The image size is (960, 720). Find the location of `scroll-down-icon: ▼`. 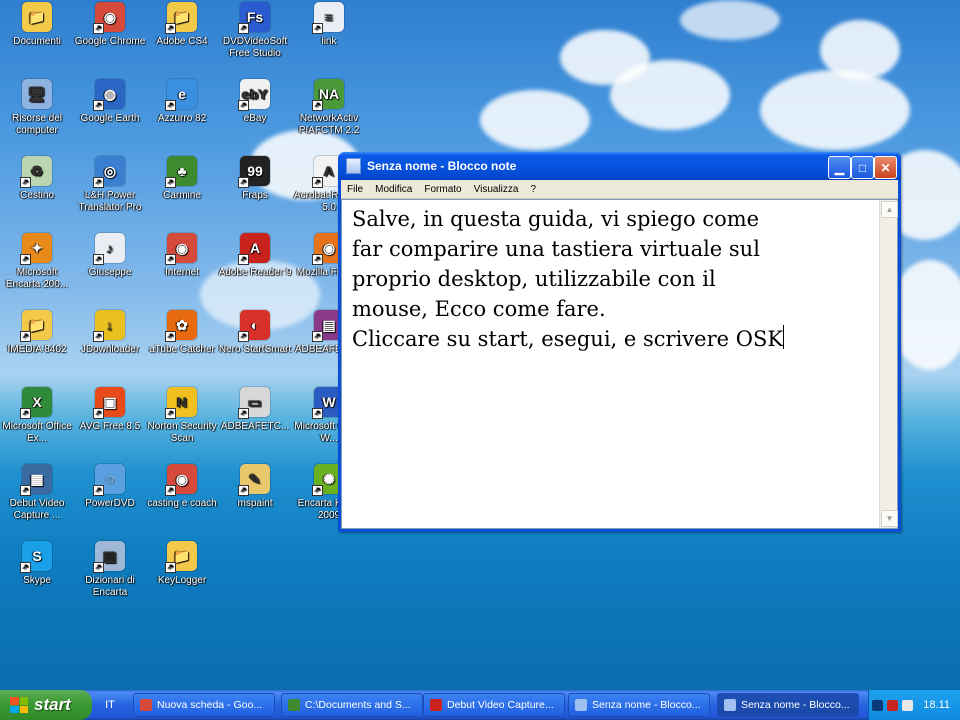

scroll-down-icon: ▼ is located at coordinates (889, 518).